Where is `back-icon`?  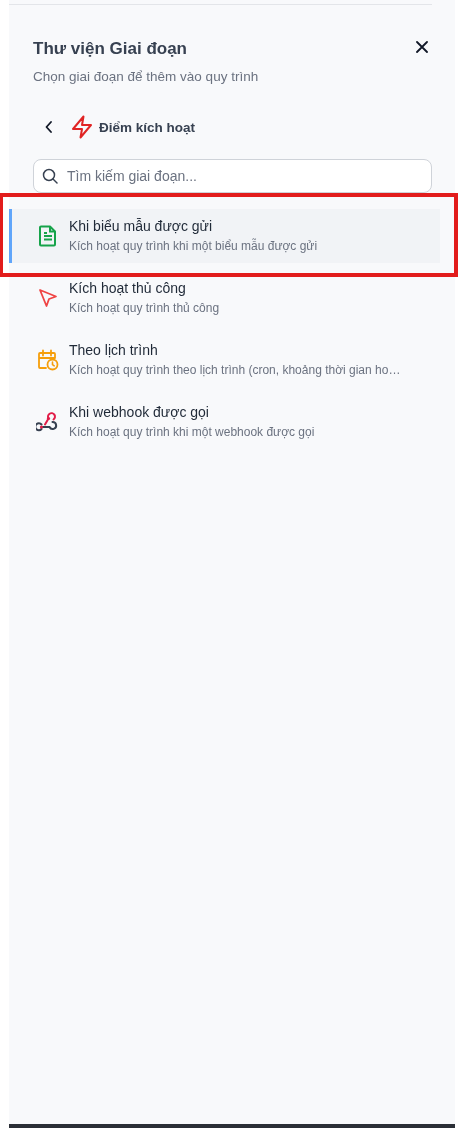 back-icon is located at coordinates (49, 127).